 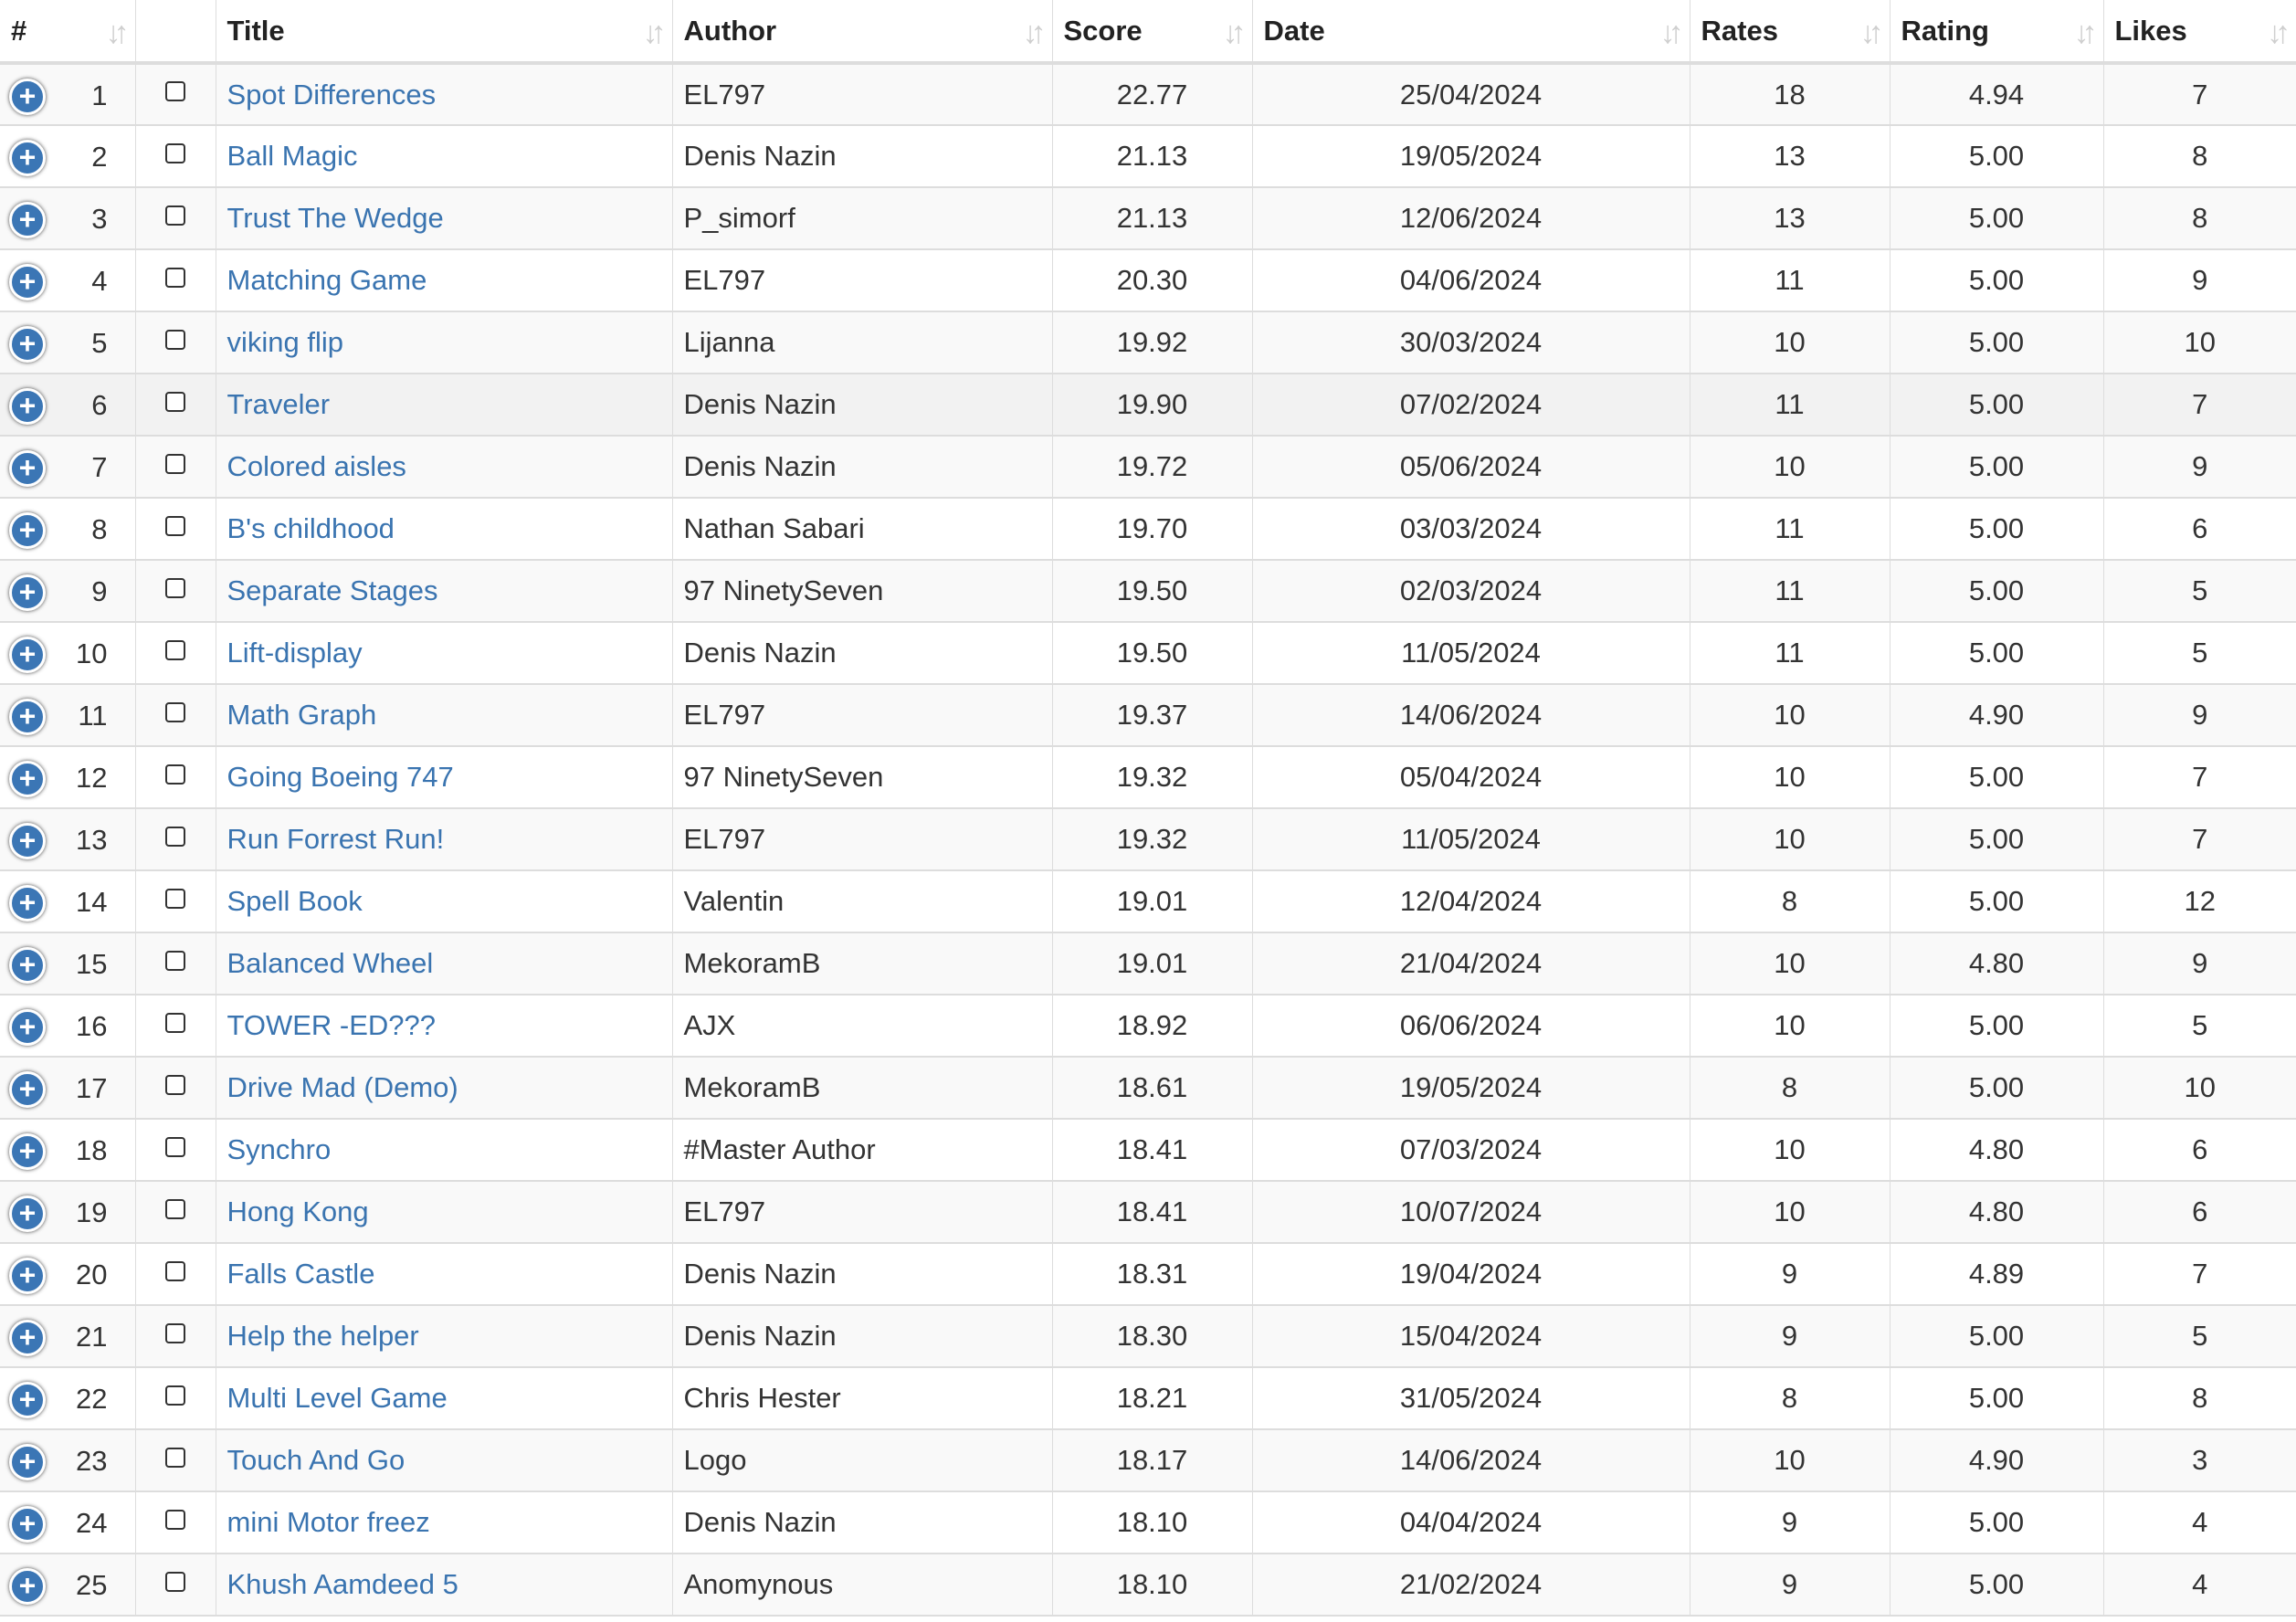 I want to click on title-link: Run Forrest Run!, so click(x=336, y=839).